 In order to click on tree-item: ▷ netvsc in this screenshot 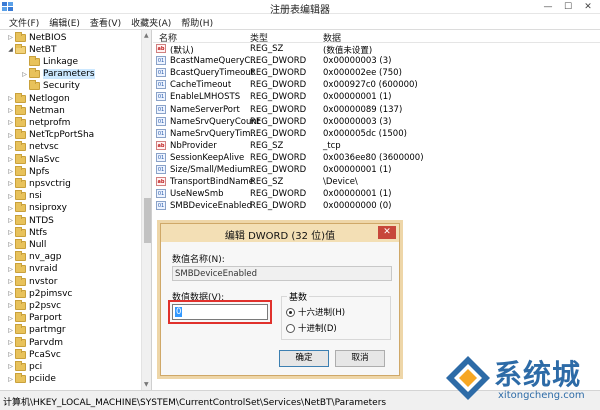, I will do `click(32, 147)`.